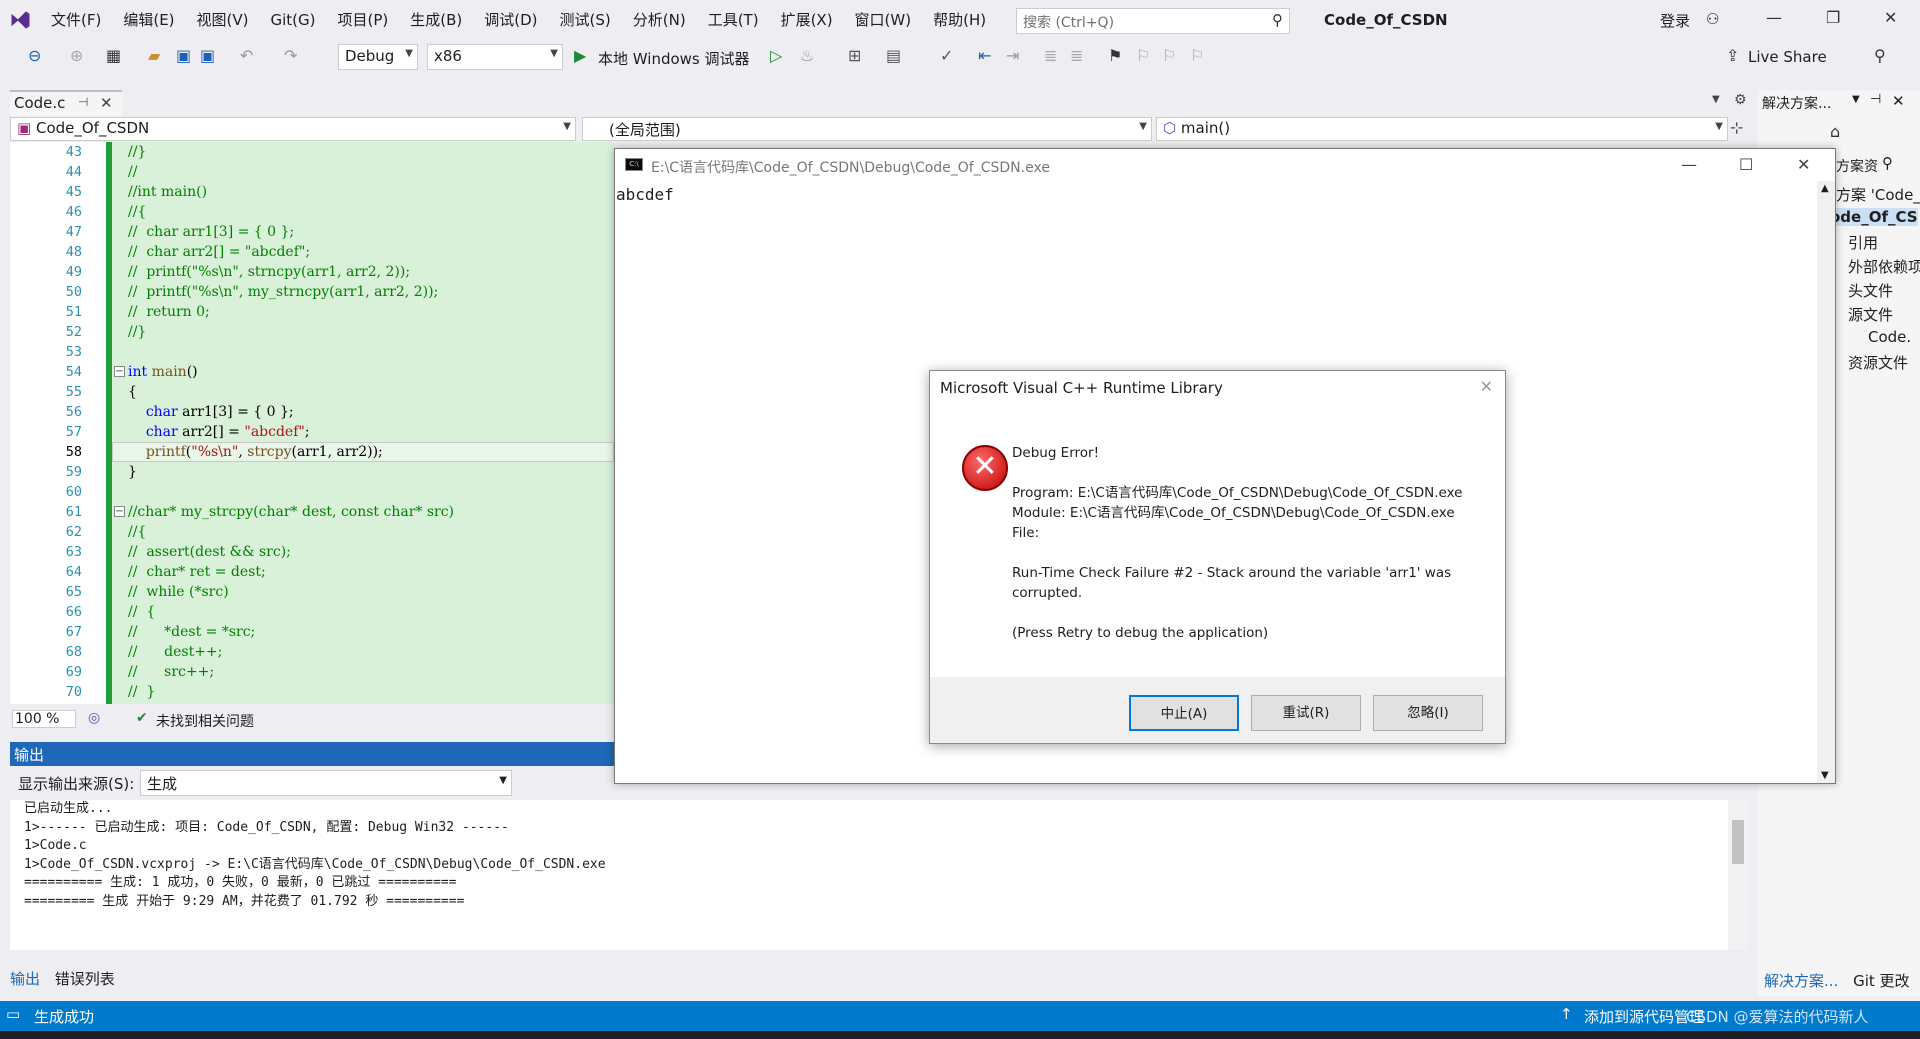  What do you see at coordinates (25, 979) in the screenshot?
I see `tab-output: 输出` at bounding box center [25, 979].